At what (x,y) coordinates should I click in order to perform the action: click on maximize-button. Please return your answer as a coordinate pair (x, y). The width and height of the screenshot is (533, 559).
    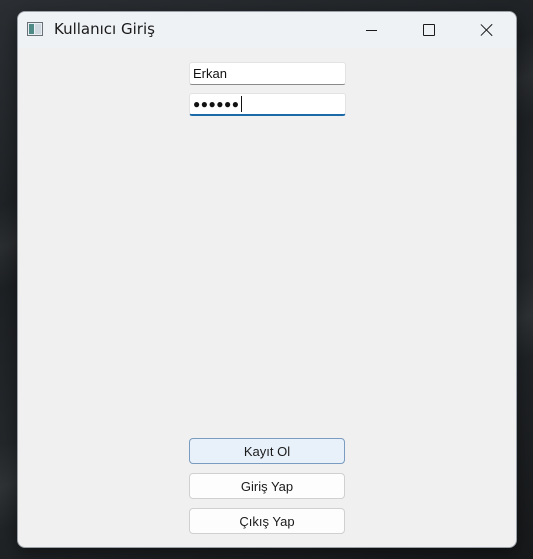
    Looking at the image, I should click on (429, 30).